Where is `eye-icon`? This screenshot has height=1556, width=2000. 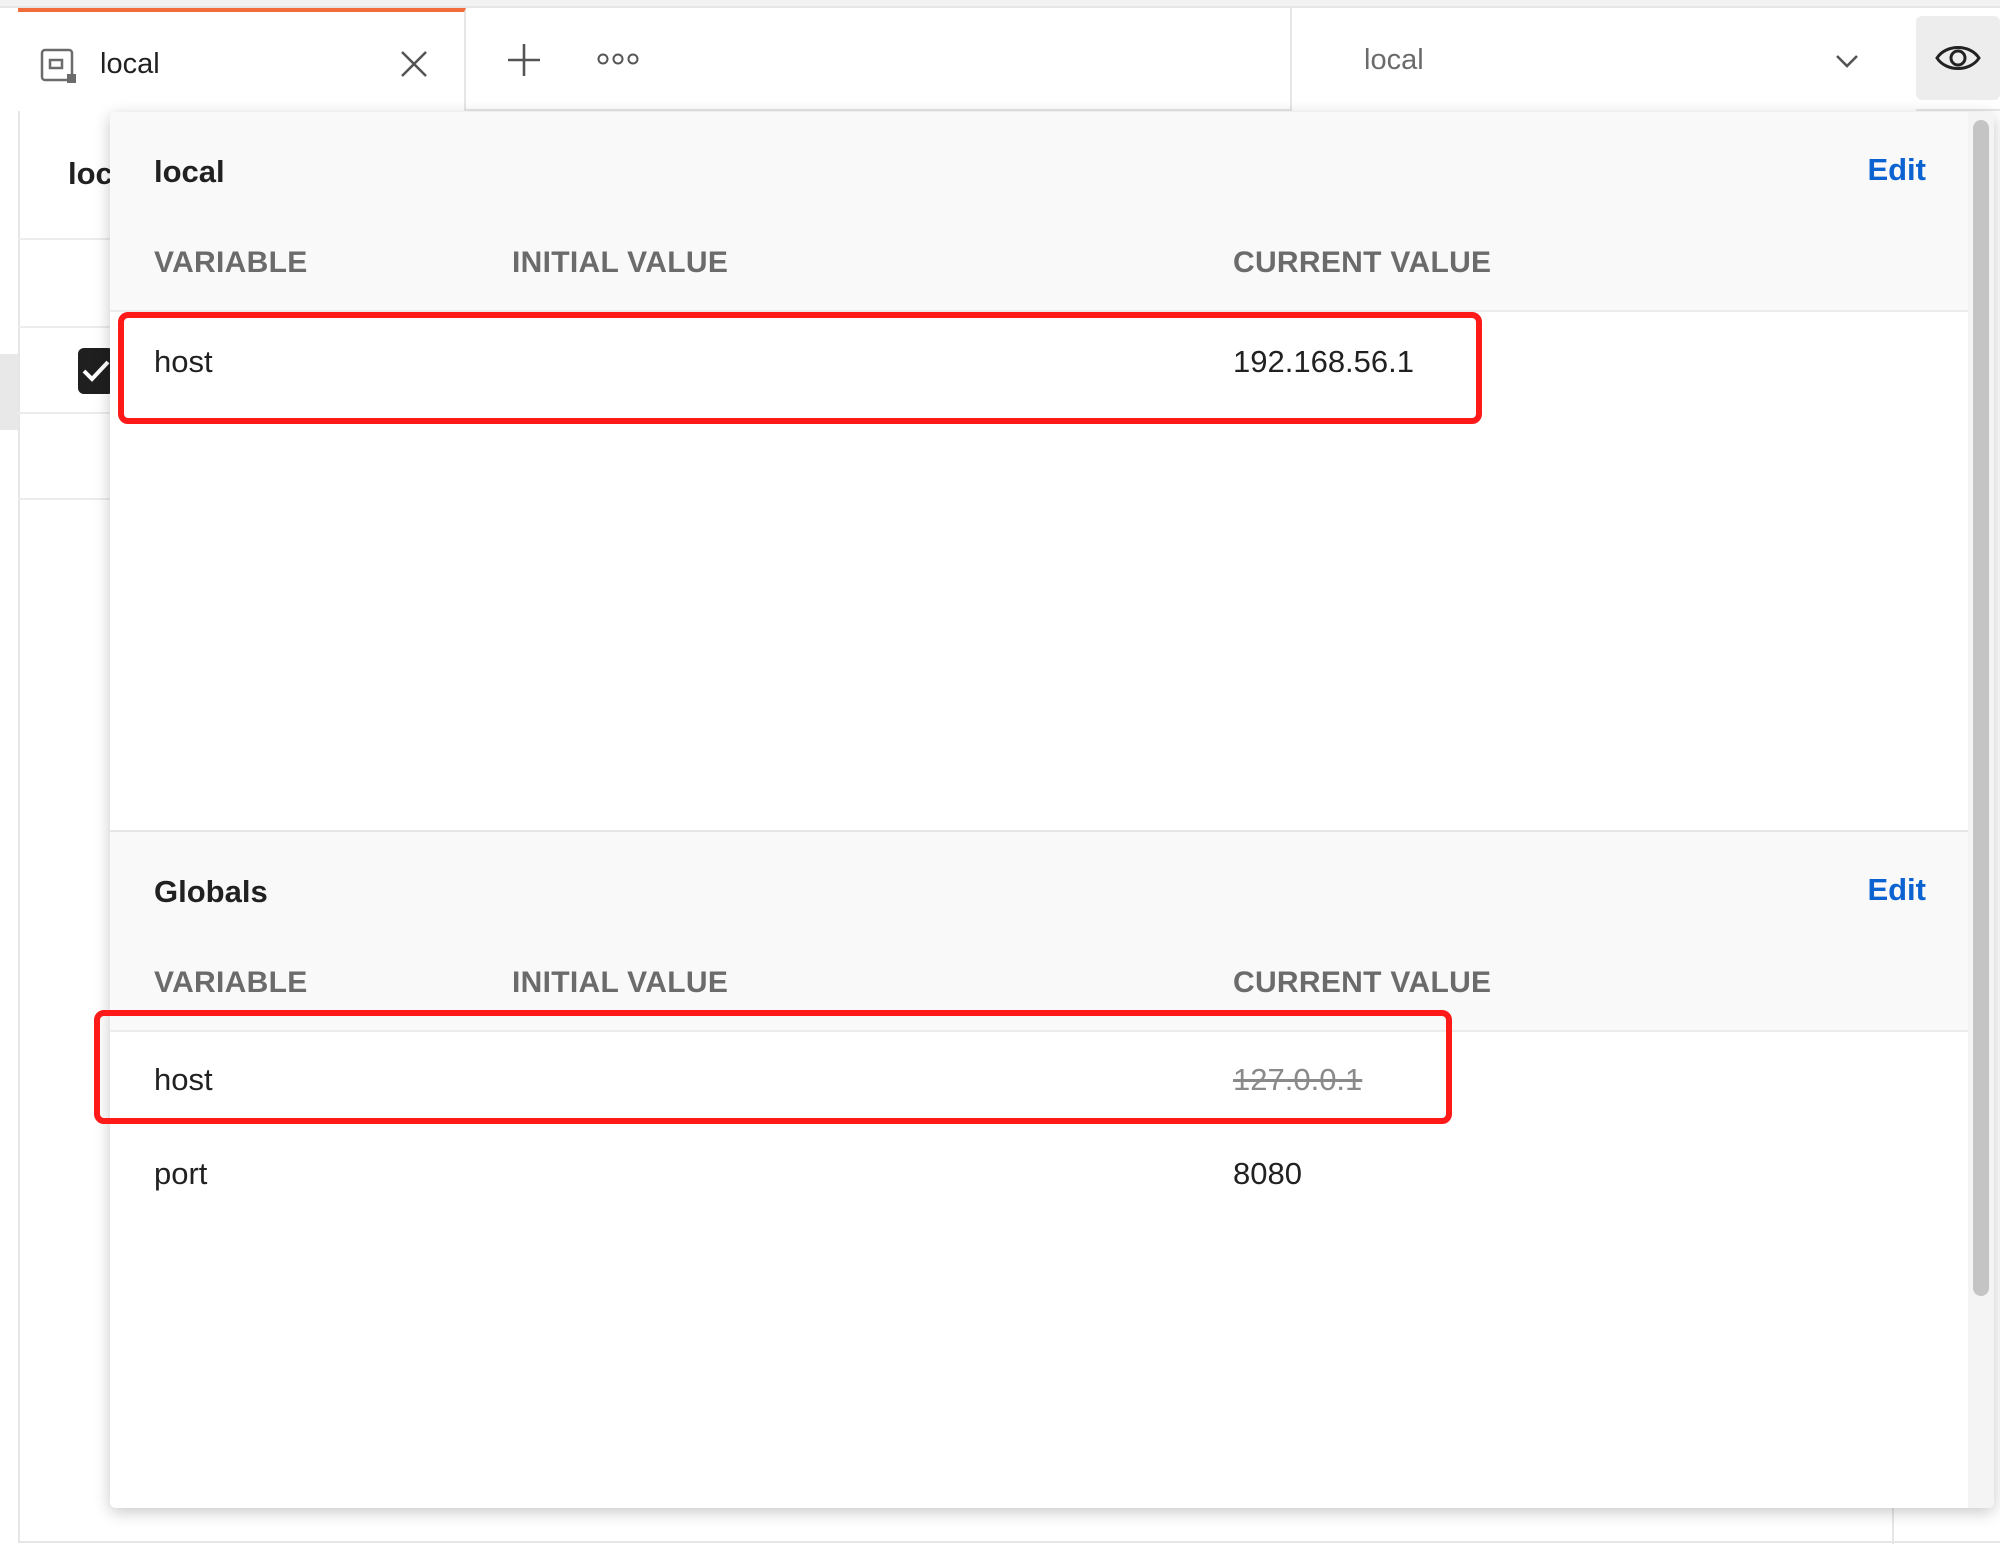 eye-icon is located at coordinates (1958, 58).